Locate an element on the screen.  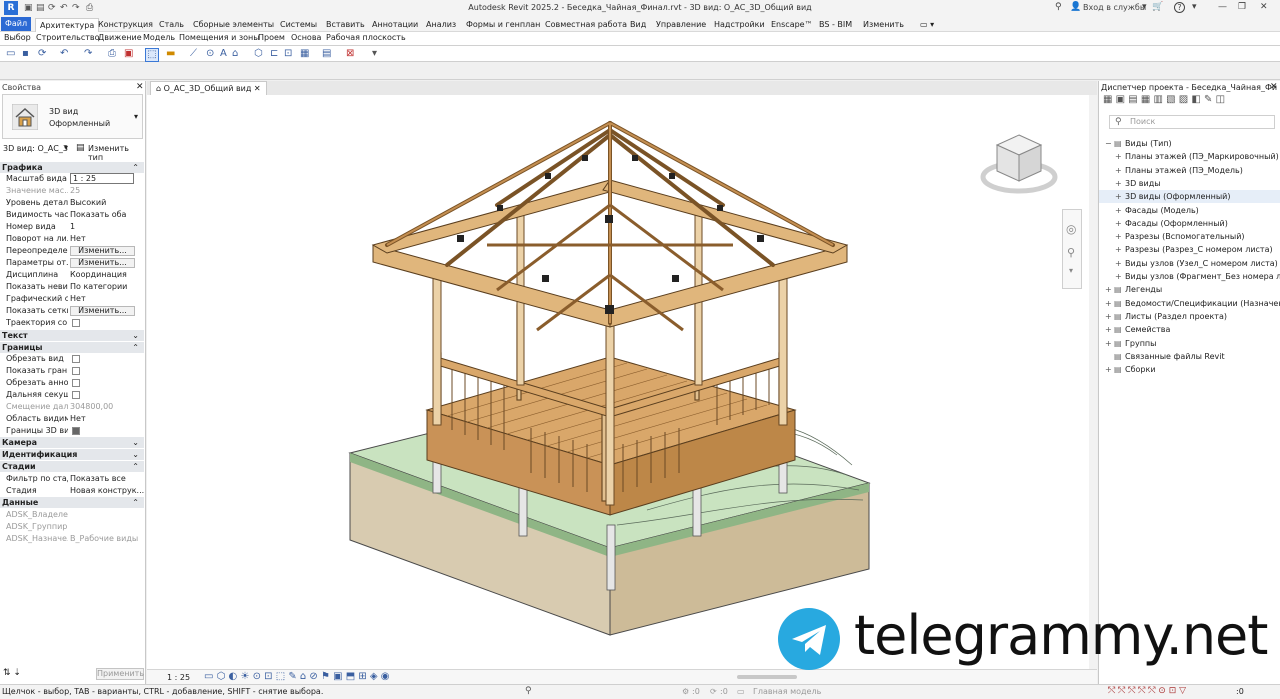
tab-architecture: Архитектура is located at coordinates (67, 25).